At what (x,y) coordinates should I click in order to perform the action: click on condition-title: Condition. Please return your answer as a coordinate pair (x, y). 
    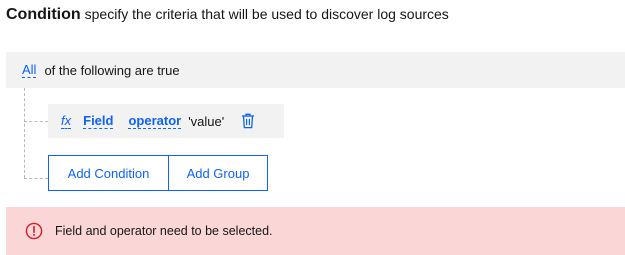
    Looking at the image, I should click on (43, 14).